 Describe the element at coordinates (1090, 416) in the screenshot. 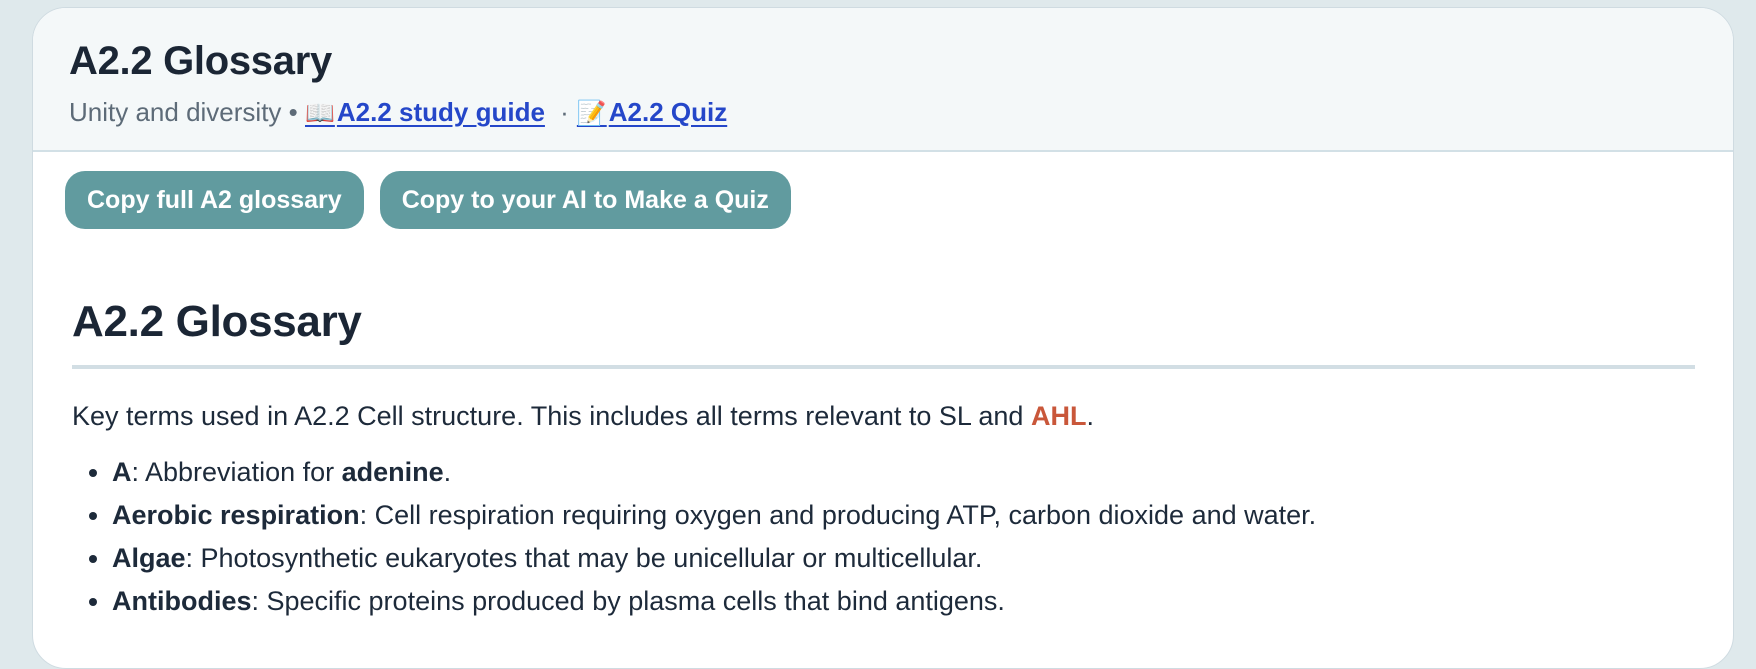

I see `intro-period: .` at that location.